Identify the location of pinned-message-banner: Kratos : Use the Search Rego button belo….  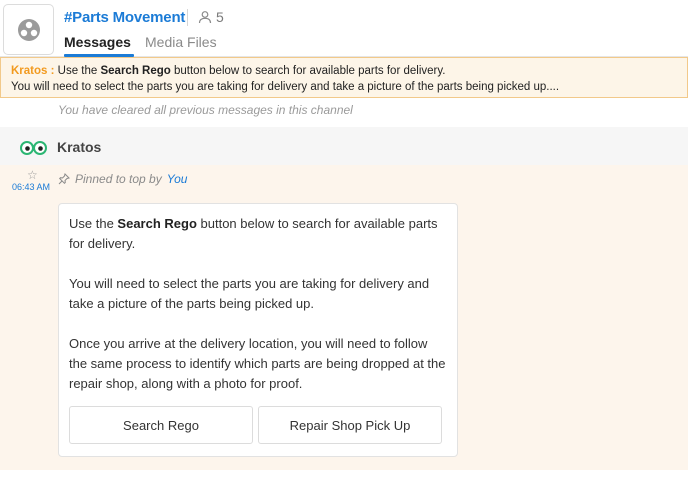
(344, 77).